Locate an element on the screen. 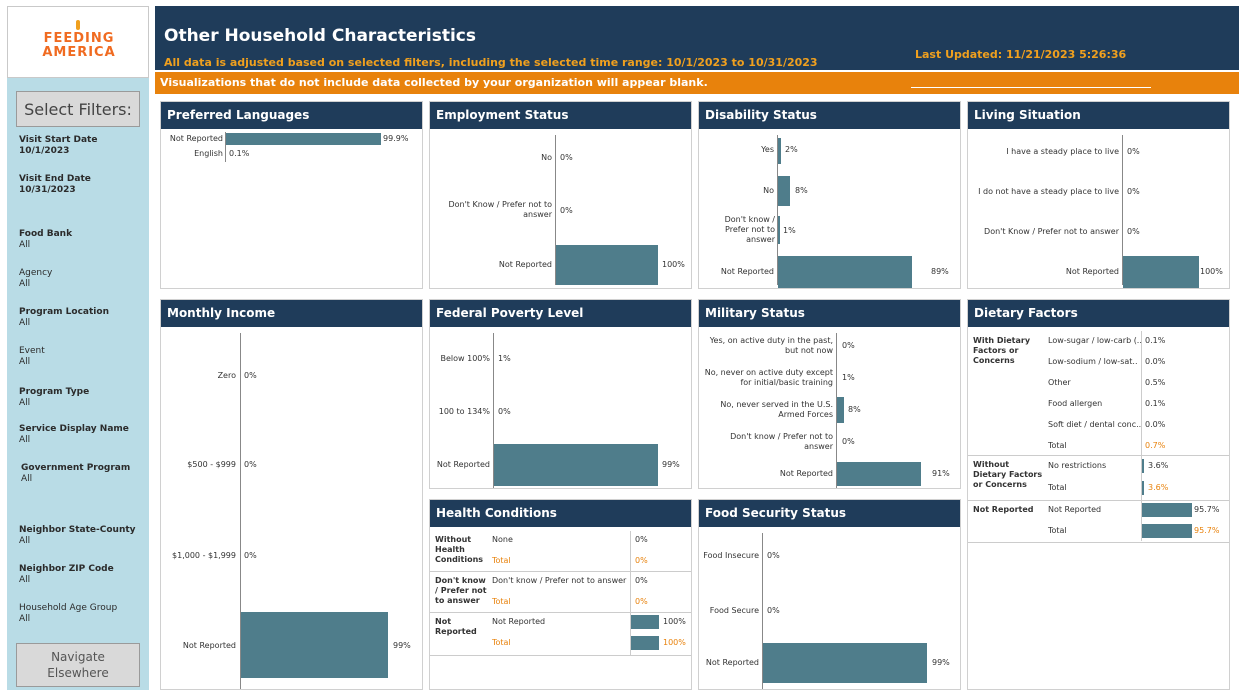  item-label: Soft diet / dental conc.. is located at coordinates (1095, 424).